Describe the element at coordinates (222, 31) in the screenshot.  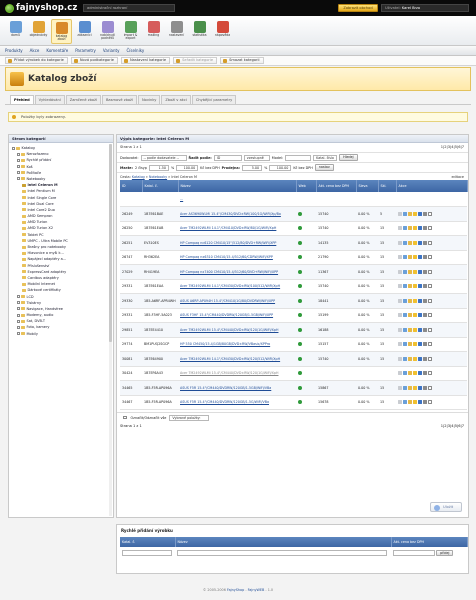
I see `nav-help: nápověda` at that location.